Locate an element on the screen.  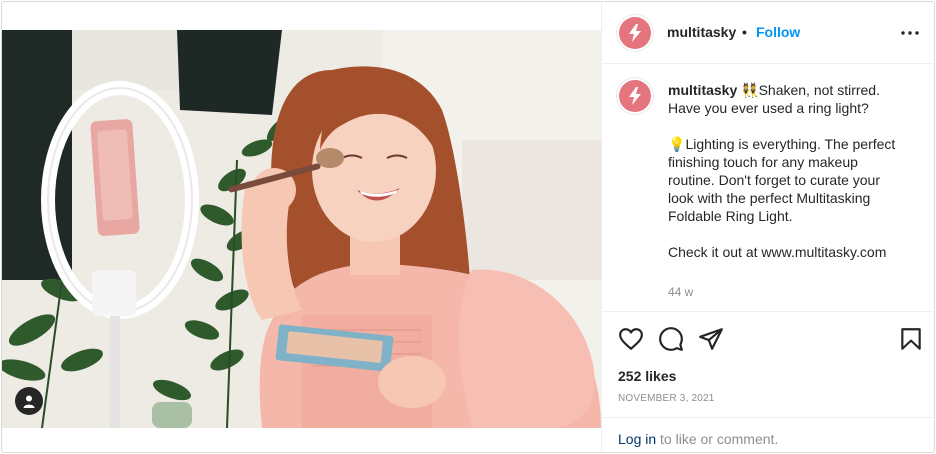
share-icon is located at coordinates (711, 339).